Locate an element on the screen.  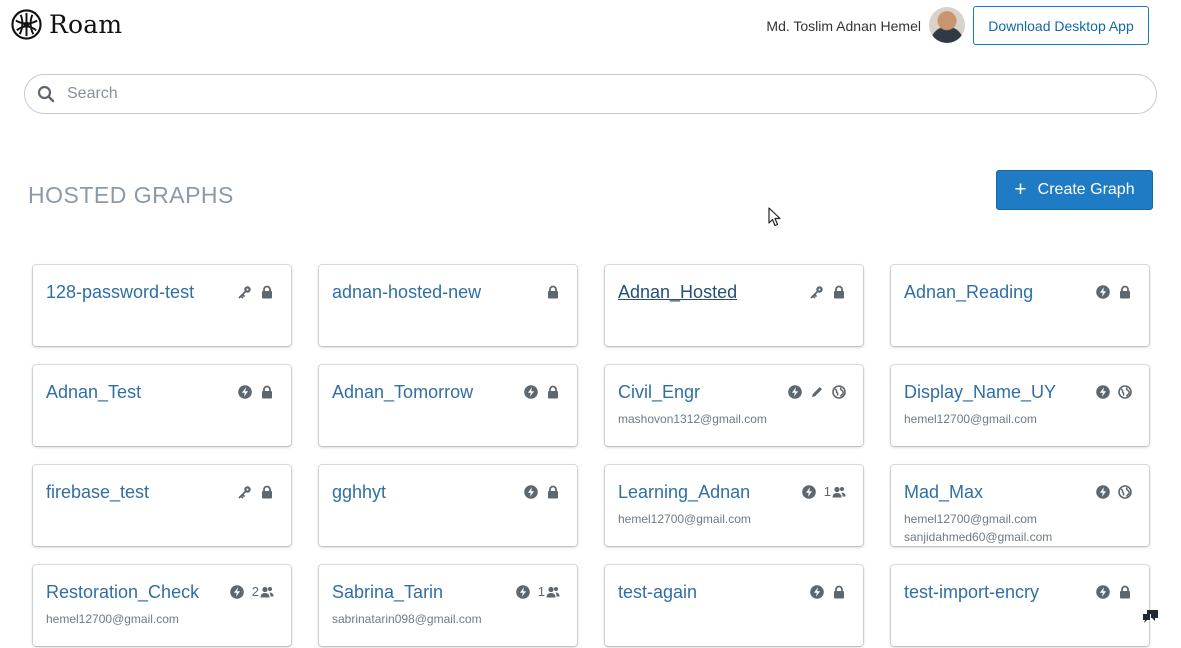
owner-email: sanjidahmed60@gmail.com is located at coordinates (978, 537).